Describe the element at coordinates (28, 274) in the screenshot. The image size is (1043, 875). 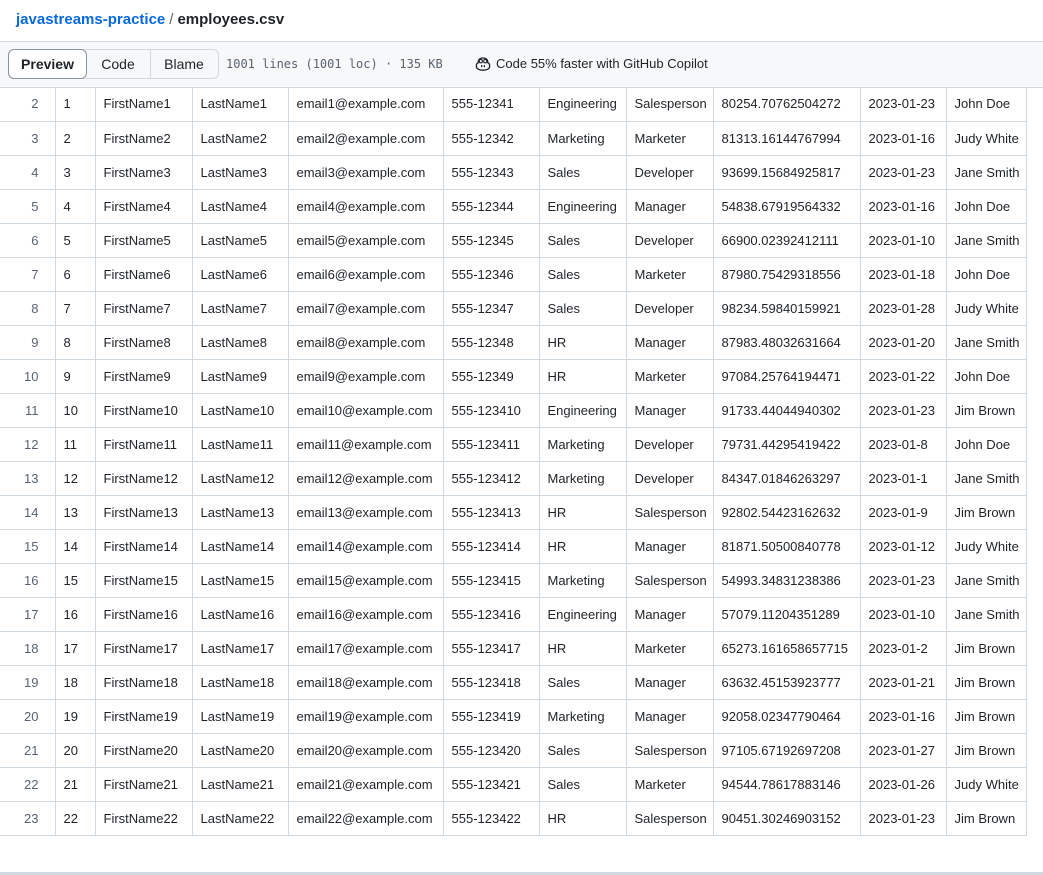
I see `cell-line-number: 7` at that location.